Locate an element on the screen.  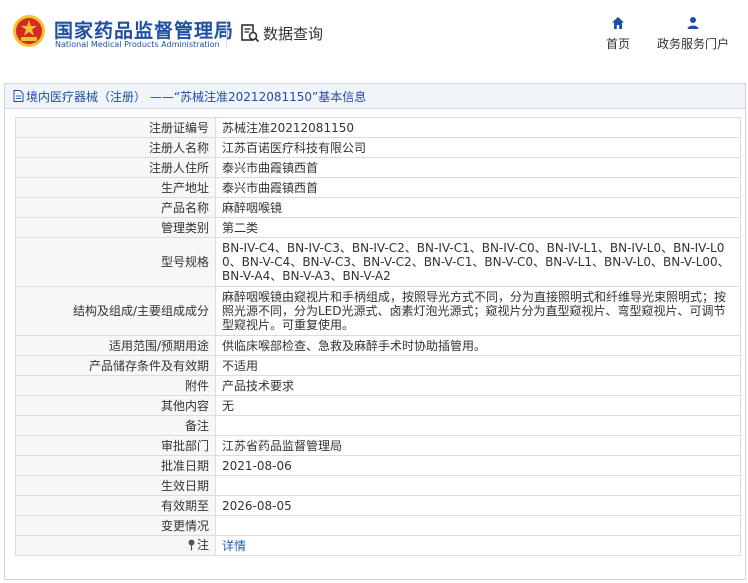
row-label: 批准日期 is located at coordinates (115, 465).